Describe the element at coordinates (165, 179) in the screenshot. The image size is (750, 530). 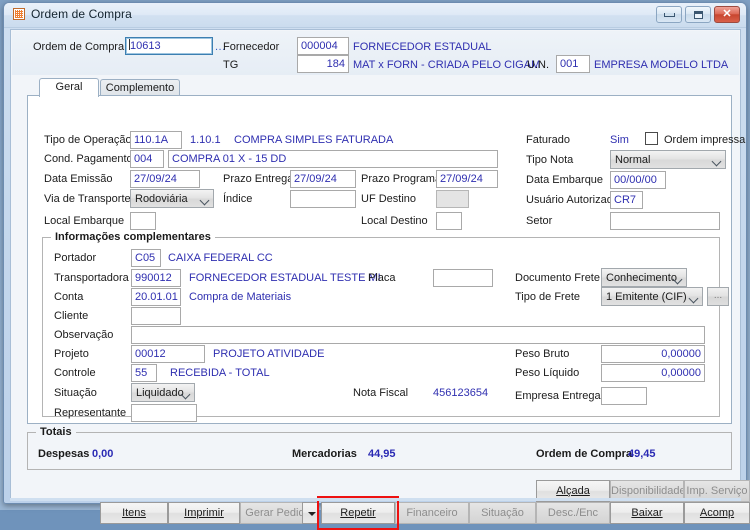
I see `data-emissao-input: 27/09/24` at that location.